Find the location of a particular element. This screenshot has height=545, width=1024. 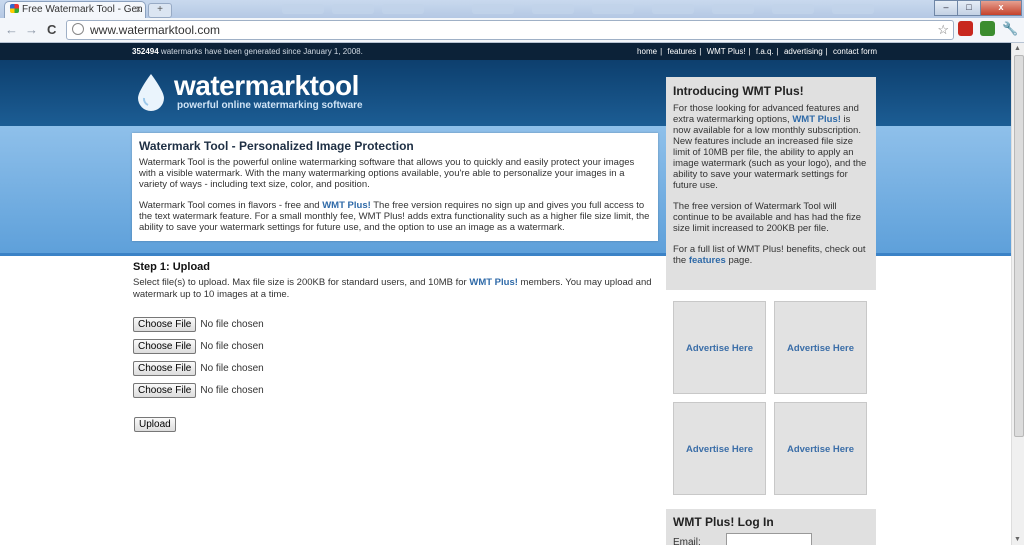

wrench-icon: 🔧 is located at coordinates (1010, 28).